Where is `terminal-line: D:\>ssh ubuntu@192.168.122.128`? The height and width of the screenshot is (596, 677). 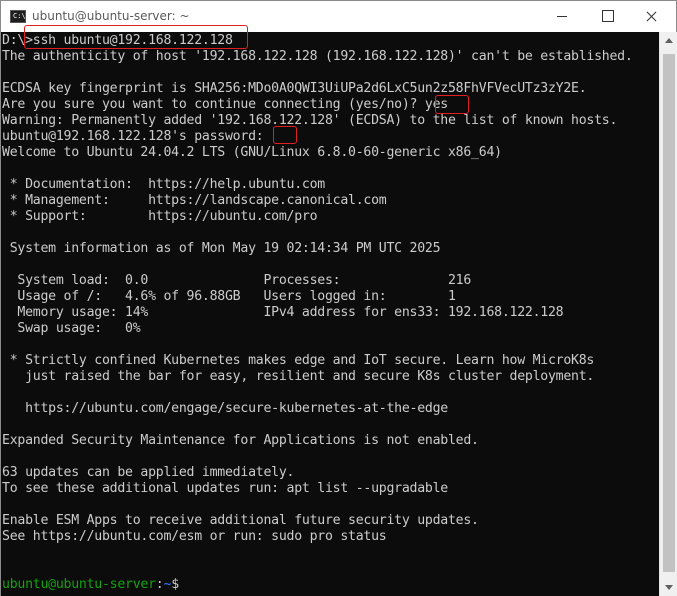
terminal-line: D:\>ssh ubuntu@192.168.122.128 is located at coordinates (117, 40).